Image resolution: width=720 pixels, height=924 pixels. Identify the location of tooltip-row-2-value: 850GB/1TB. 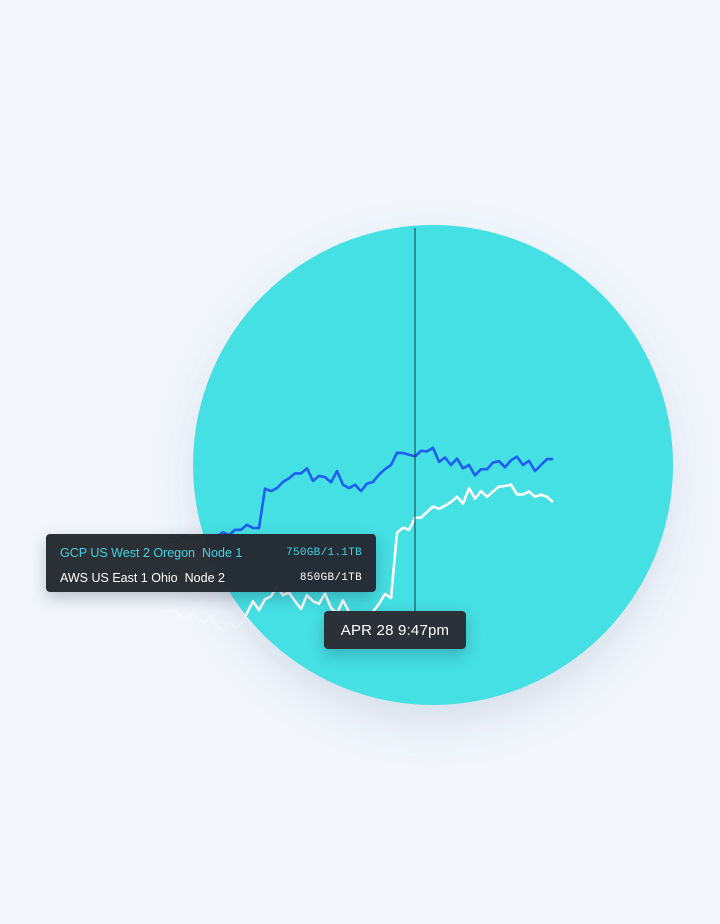
(330, 577).